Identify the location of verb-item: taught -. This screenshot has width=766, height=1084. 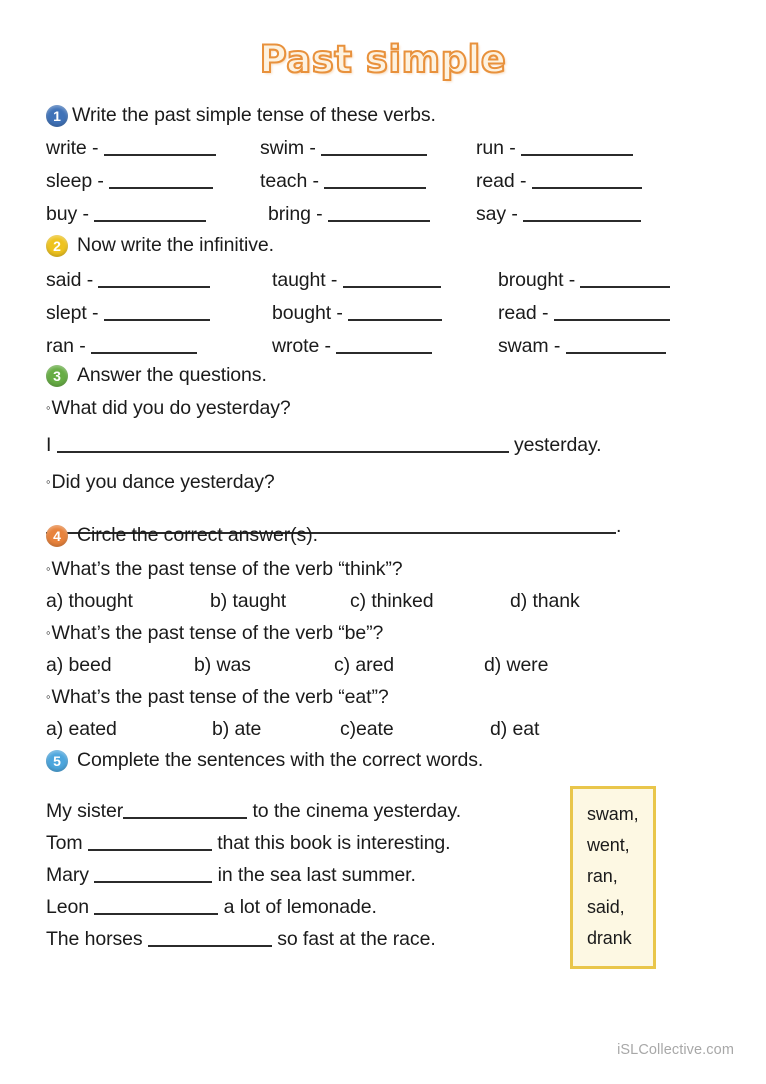
(356, 280).